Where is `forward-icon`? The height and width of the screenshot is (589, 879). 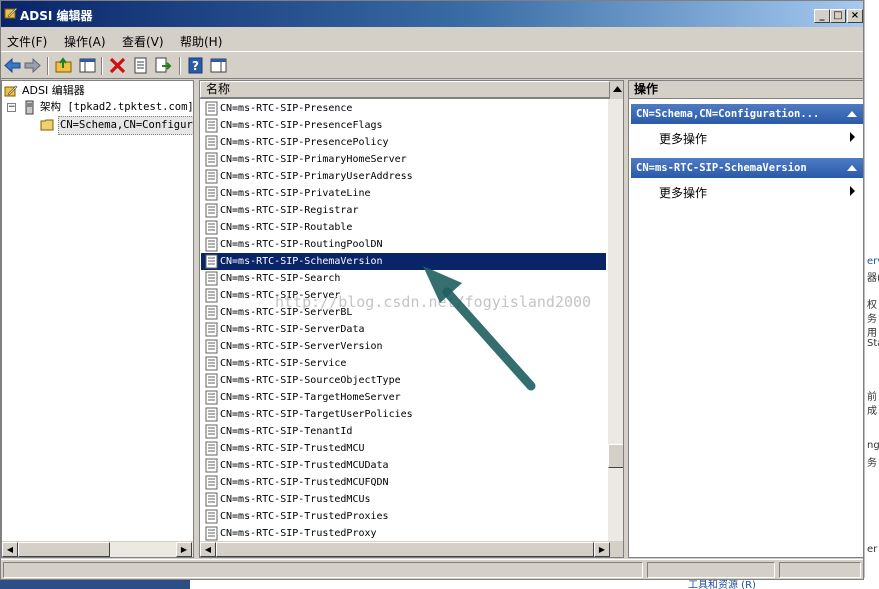 forward-icon is located at coordinates (32, 65).